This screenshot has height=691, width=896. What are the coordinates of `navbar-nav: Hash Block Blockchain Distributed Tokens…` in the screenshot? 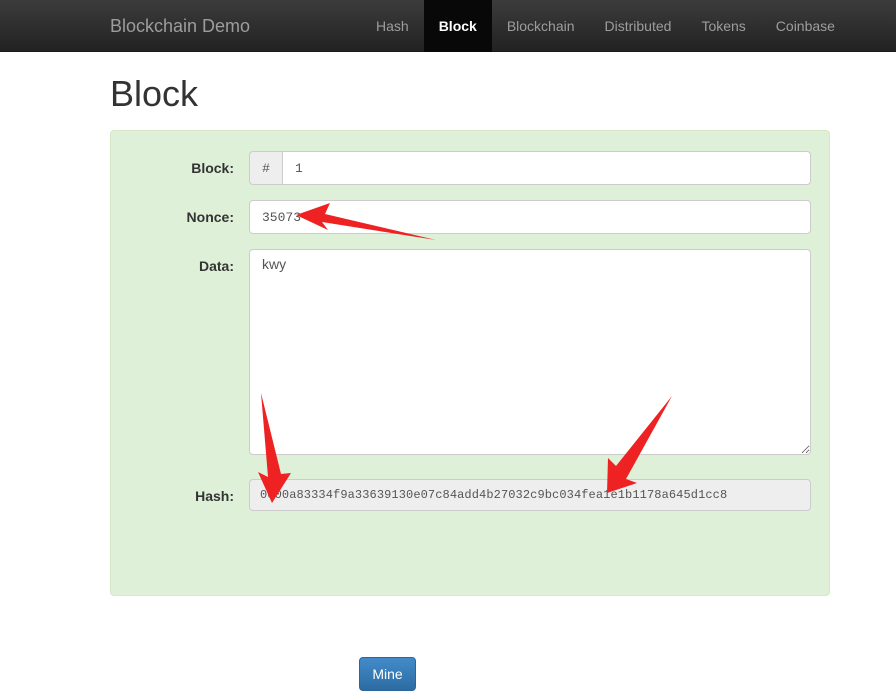 It's located at (605, 26).